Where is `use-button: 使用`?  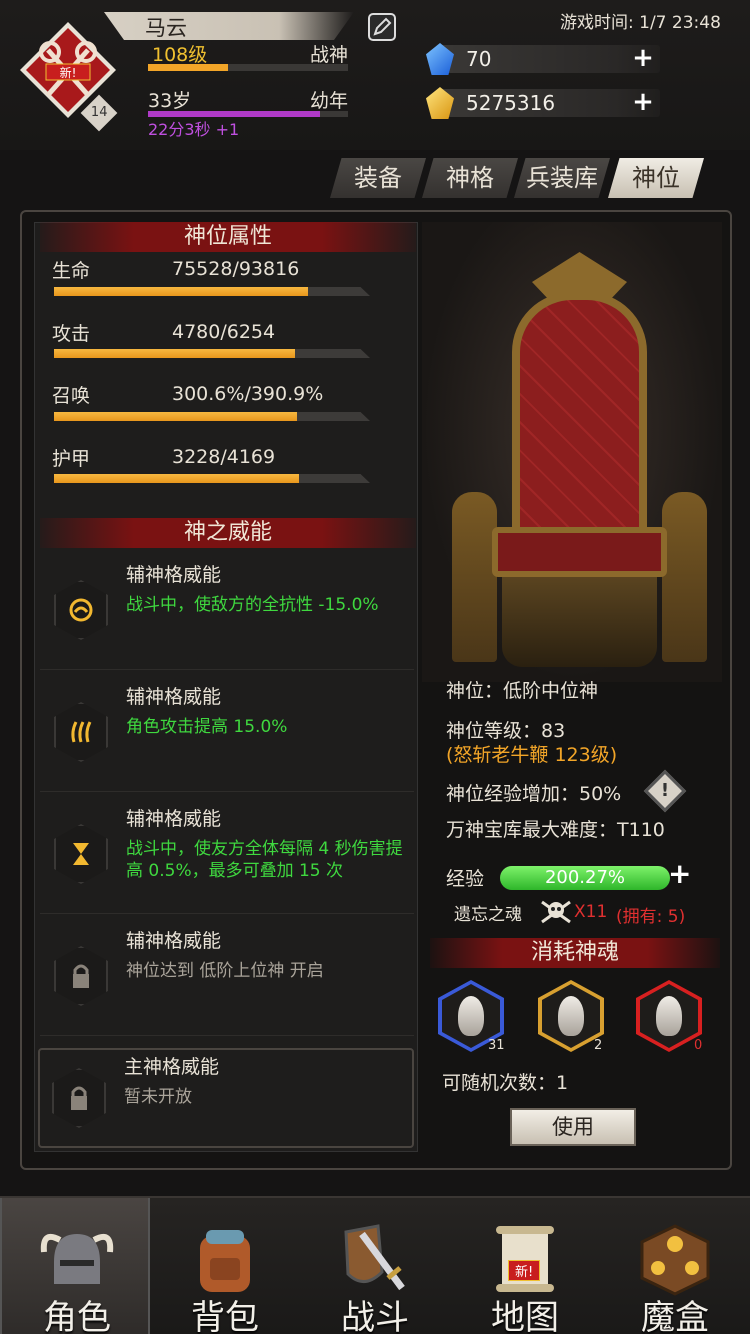 use-button: 使用 is located at coordinates (573, 1127).